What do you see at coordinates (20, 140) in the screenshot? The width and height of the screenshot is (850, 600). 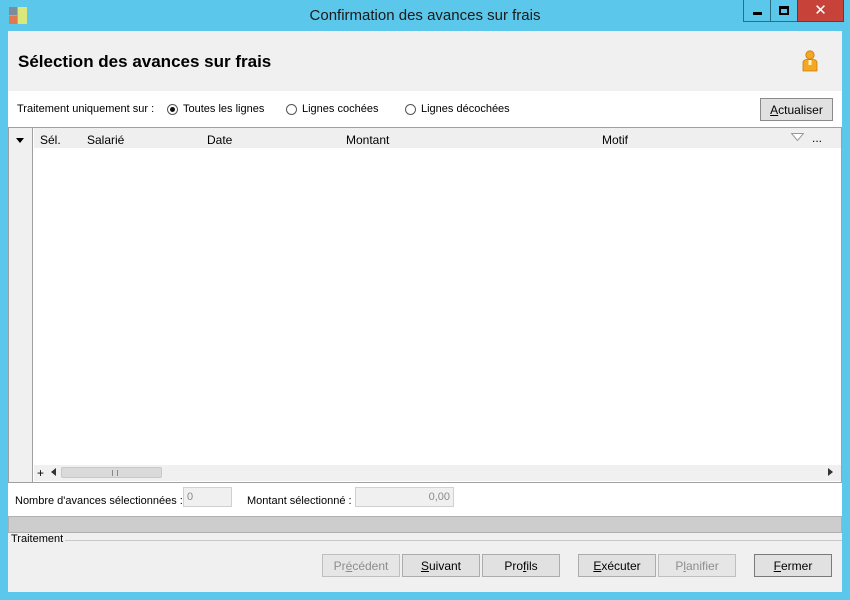 I see `row-indicator-icon` at bounding box center [20, 140].